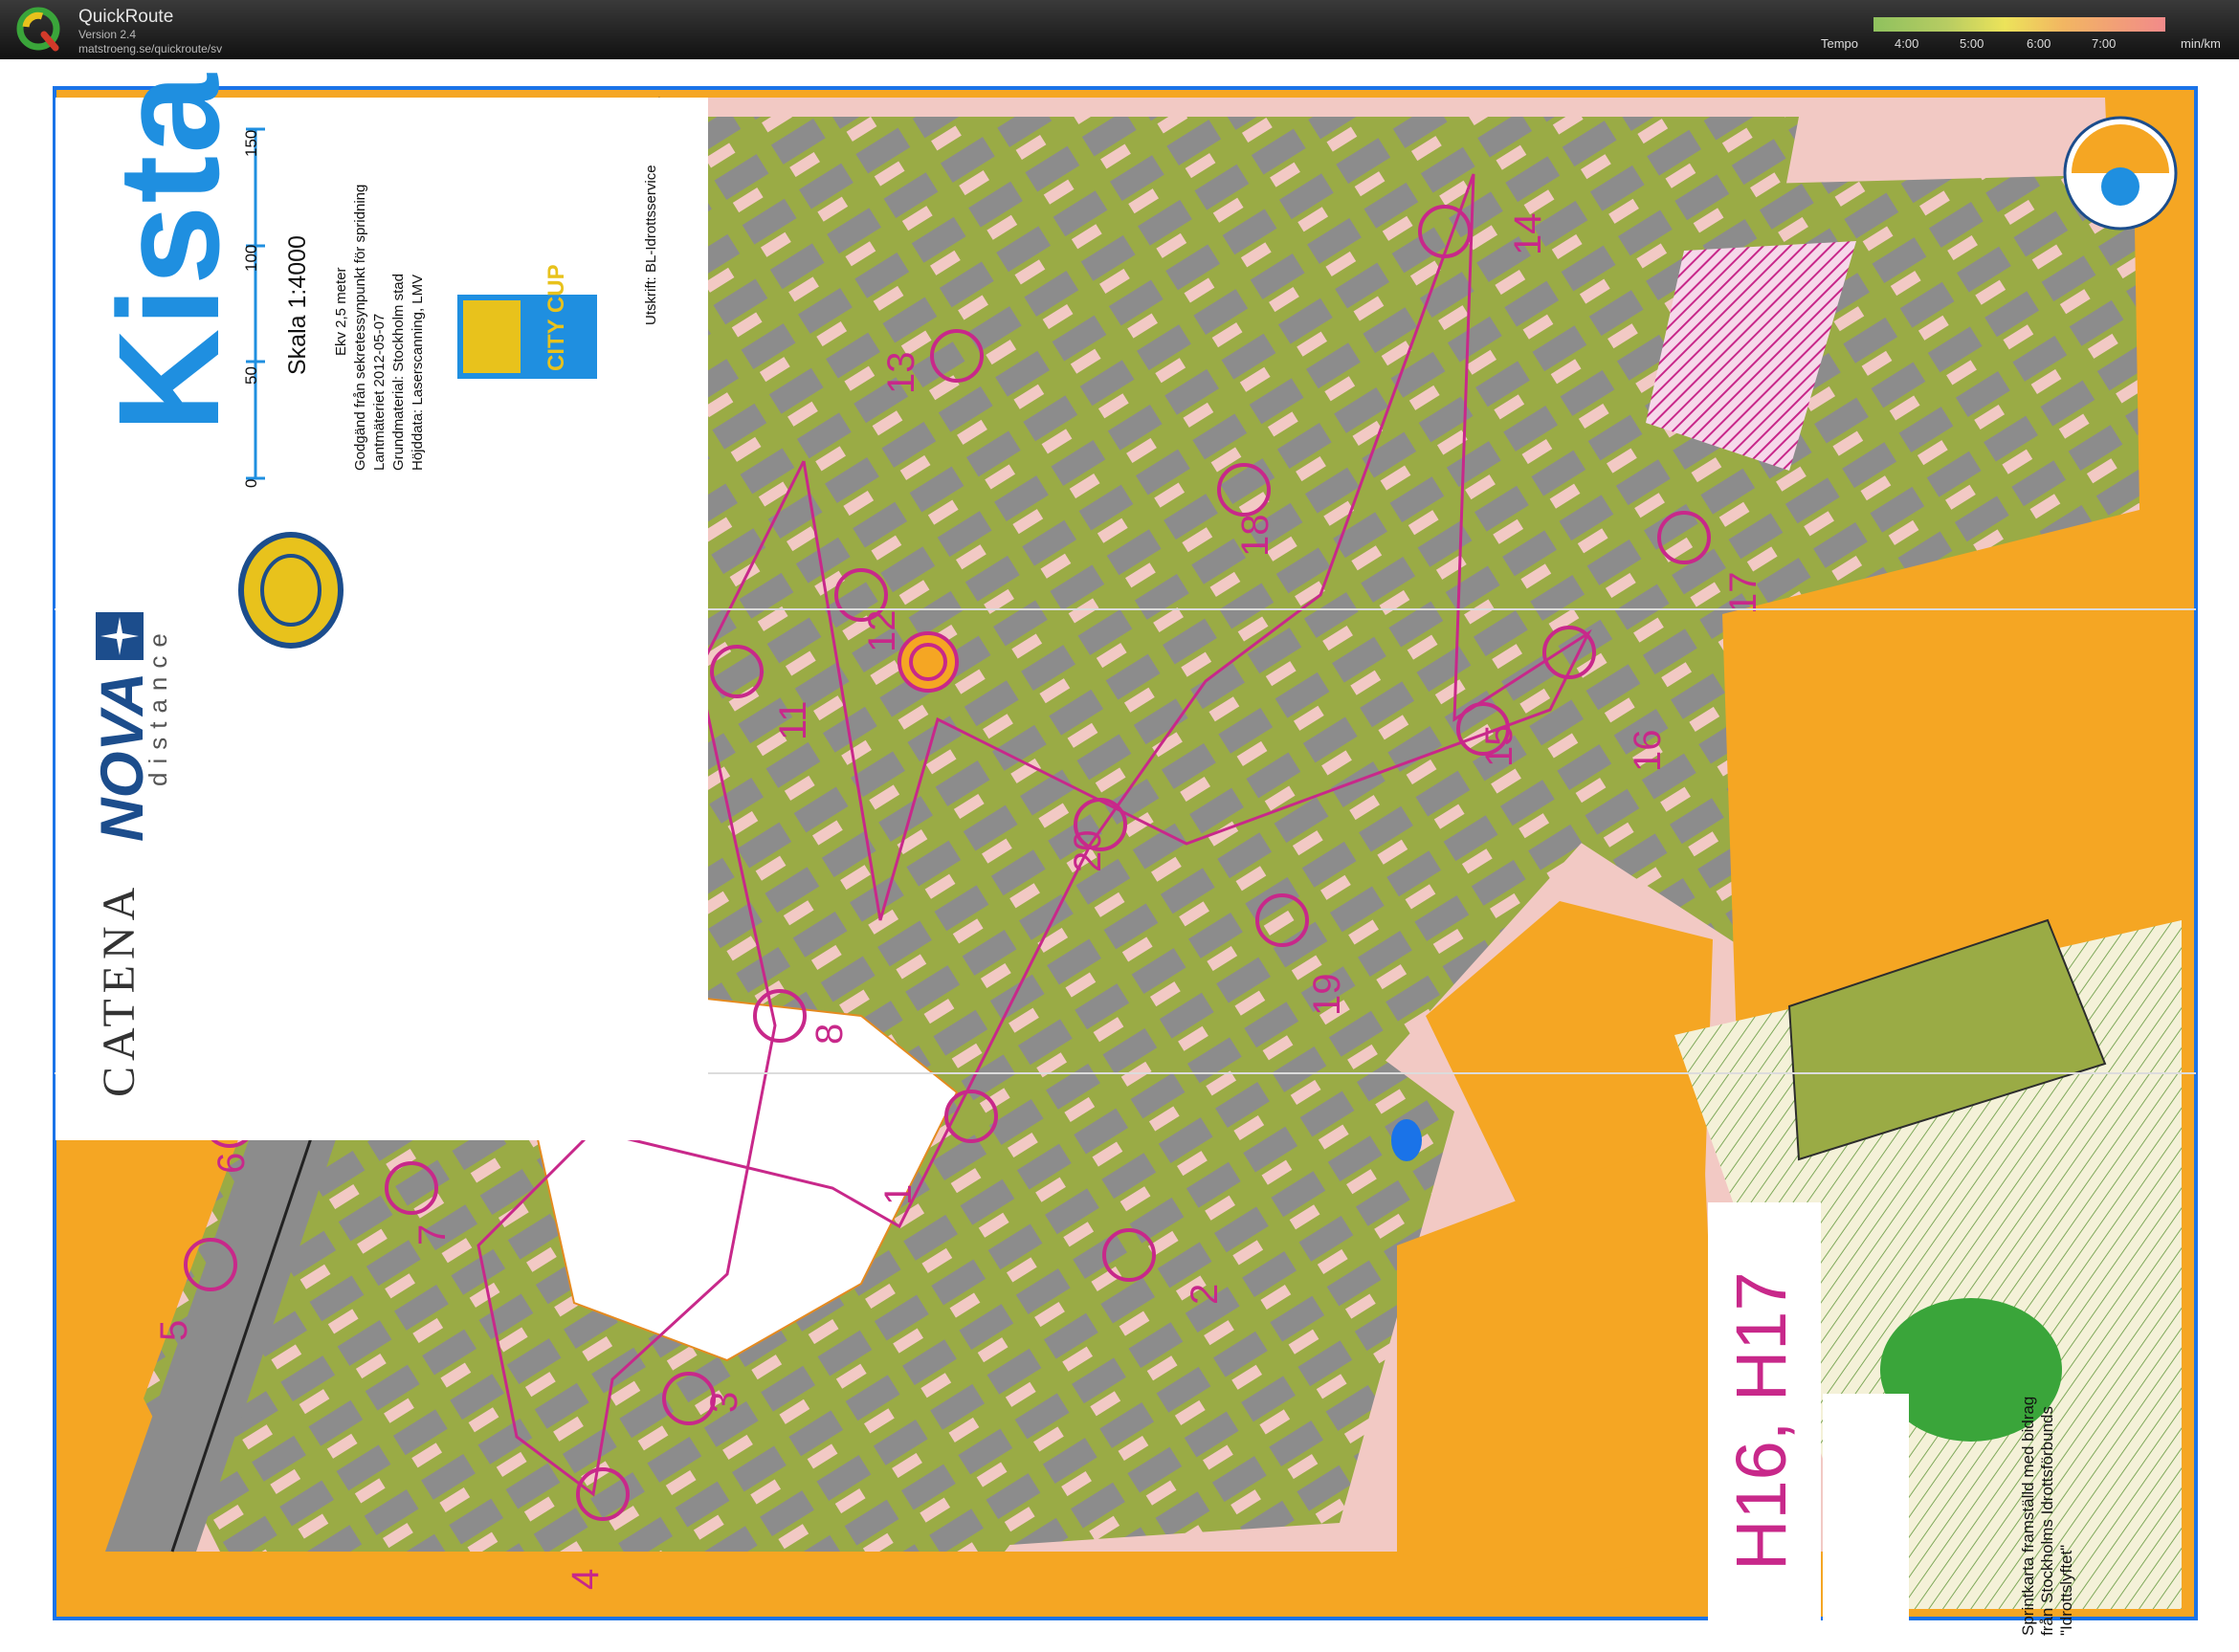 This screenshot has width=2239, height=1652. Describe the element at coordinates (882, 631) in the screenshot. I see `control-number: 12` at that location.